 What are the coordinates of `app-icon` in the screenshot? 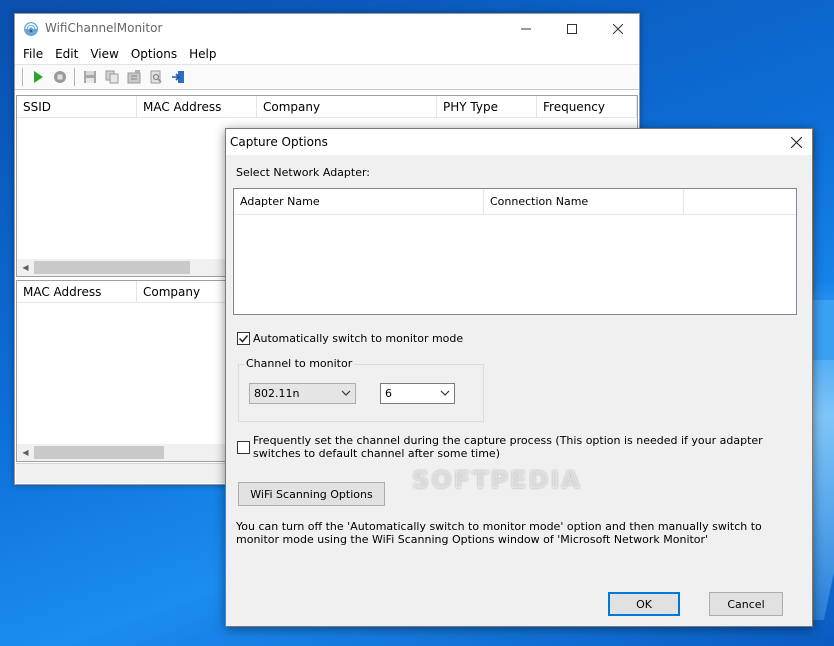 It's located at (31, 29).